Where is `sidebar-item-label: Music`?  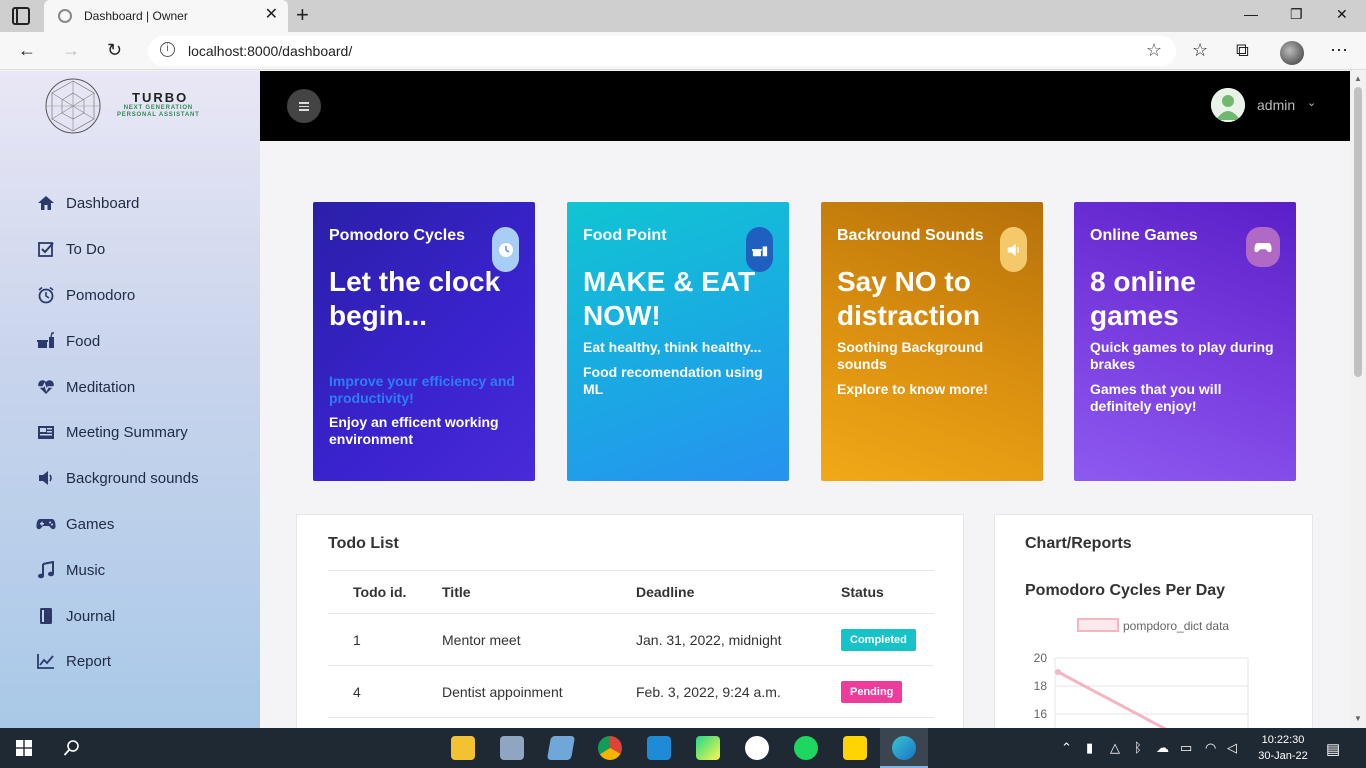
sidebar-item-label: Music is located at coordinates (86, 570).